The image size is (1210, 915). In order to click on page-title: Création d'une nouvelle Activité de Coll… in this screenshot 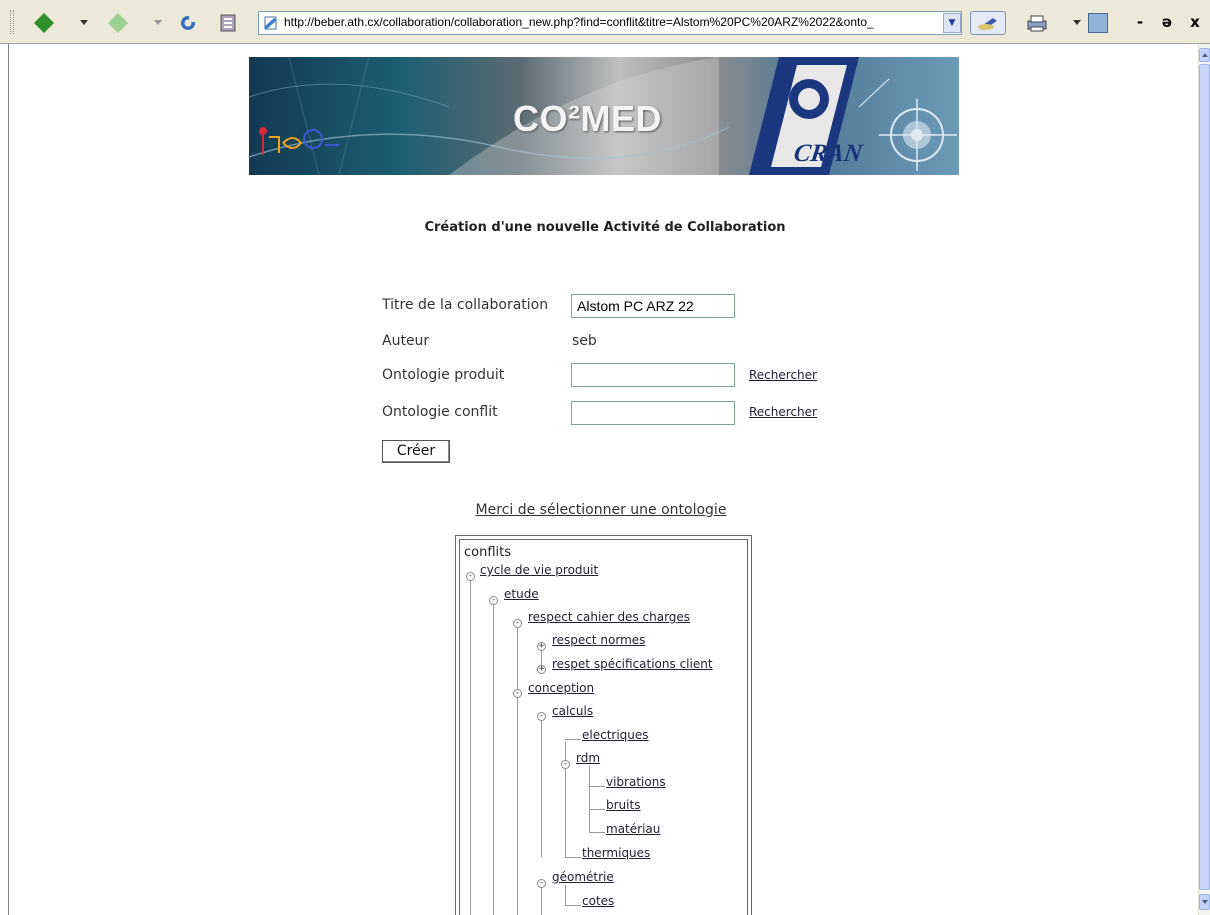, I will do `click(605, 227)`.